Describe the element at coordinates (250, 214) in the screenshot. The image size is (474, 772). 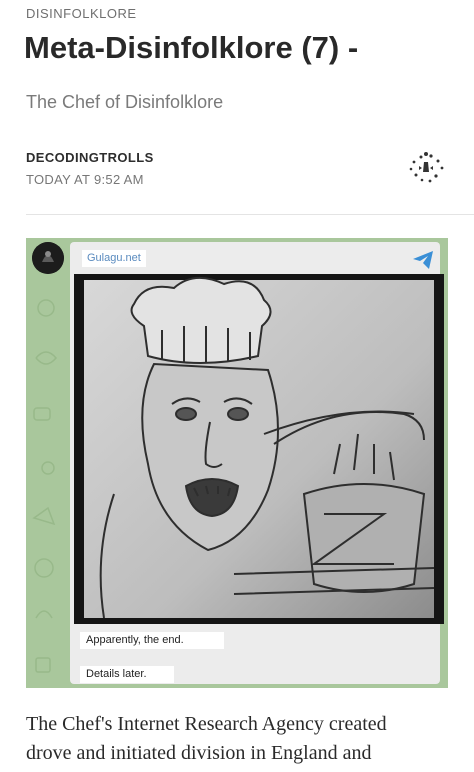
I see `header-divider` at that location.